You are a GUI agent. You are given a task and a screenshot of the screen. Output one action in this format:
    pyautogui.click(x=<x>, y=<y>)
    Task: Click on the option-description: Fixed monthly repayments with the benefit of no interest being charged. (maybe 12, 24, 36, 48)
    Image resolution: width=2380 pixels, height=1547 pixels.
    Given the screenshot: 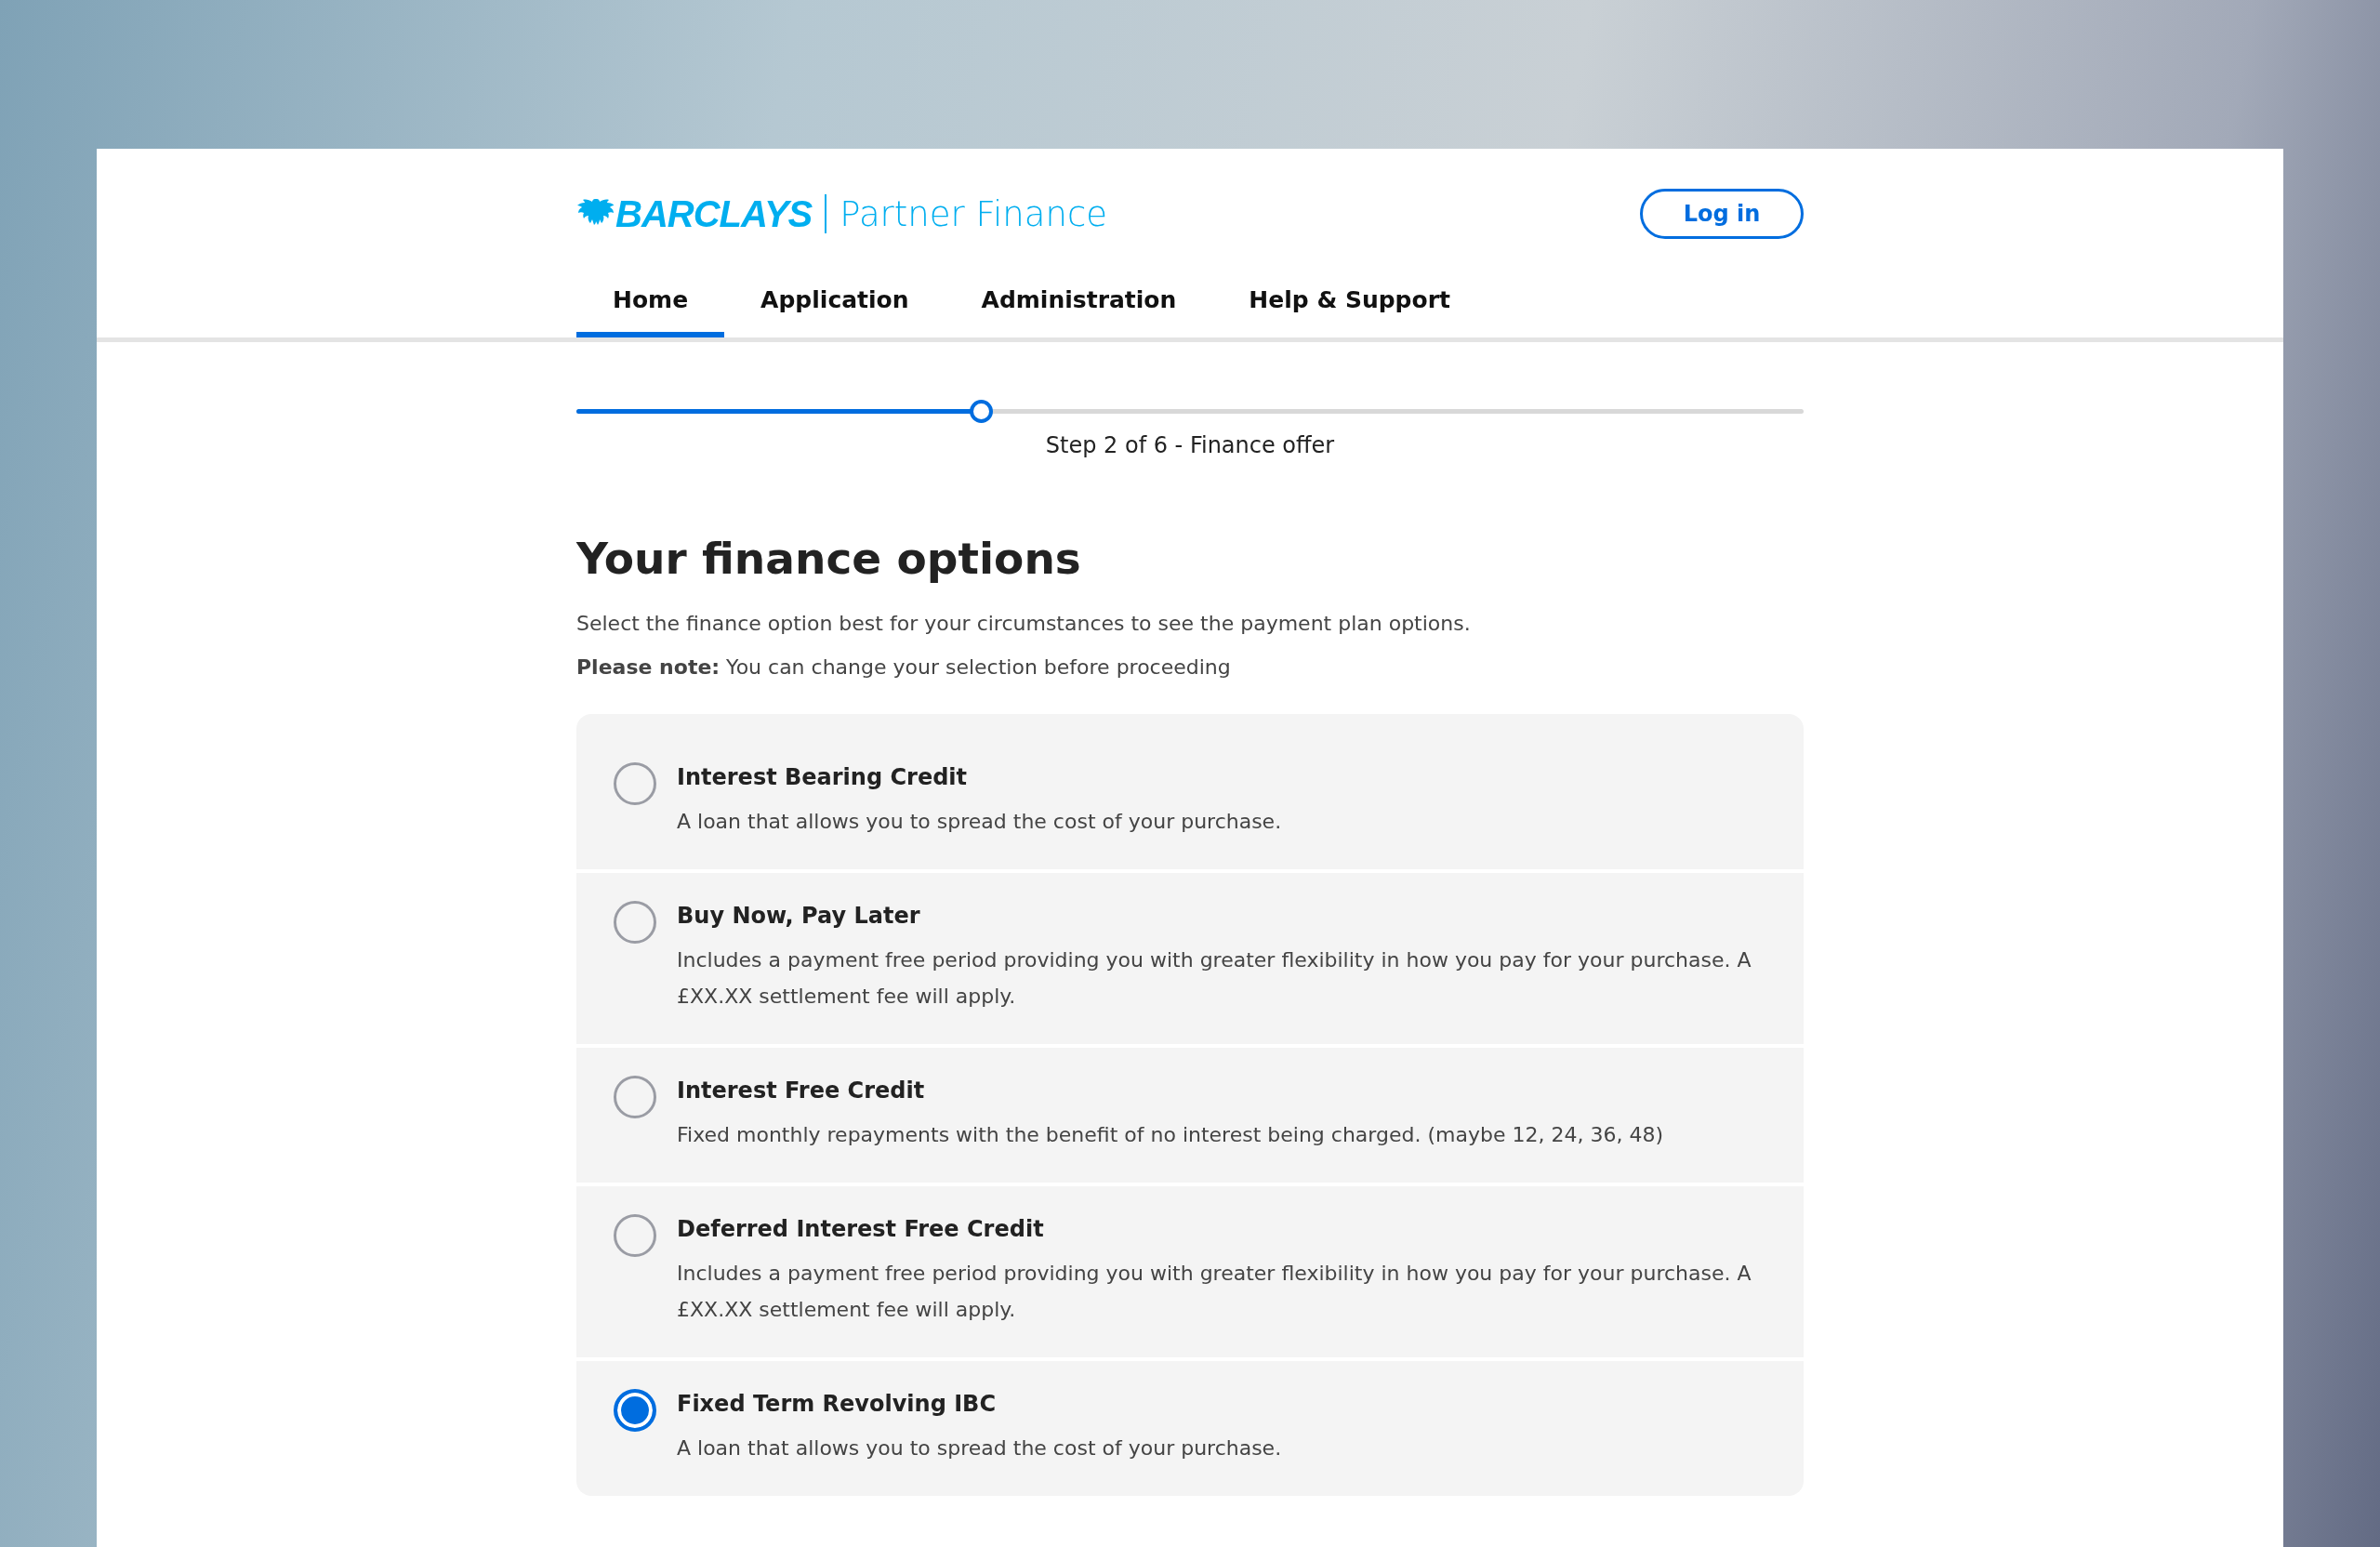 What is the action you would take?
    pyautogui.click(x=1170, y=1135)
    